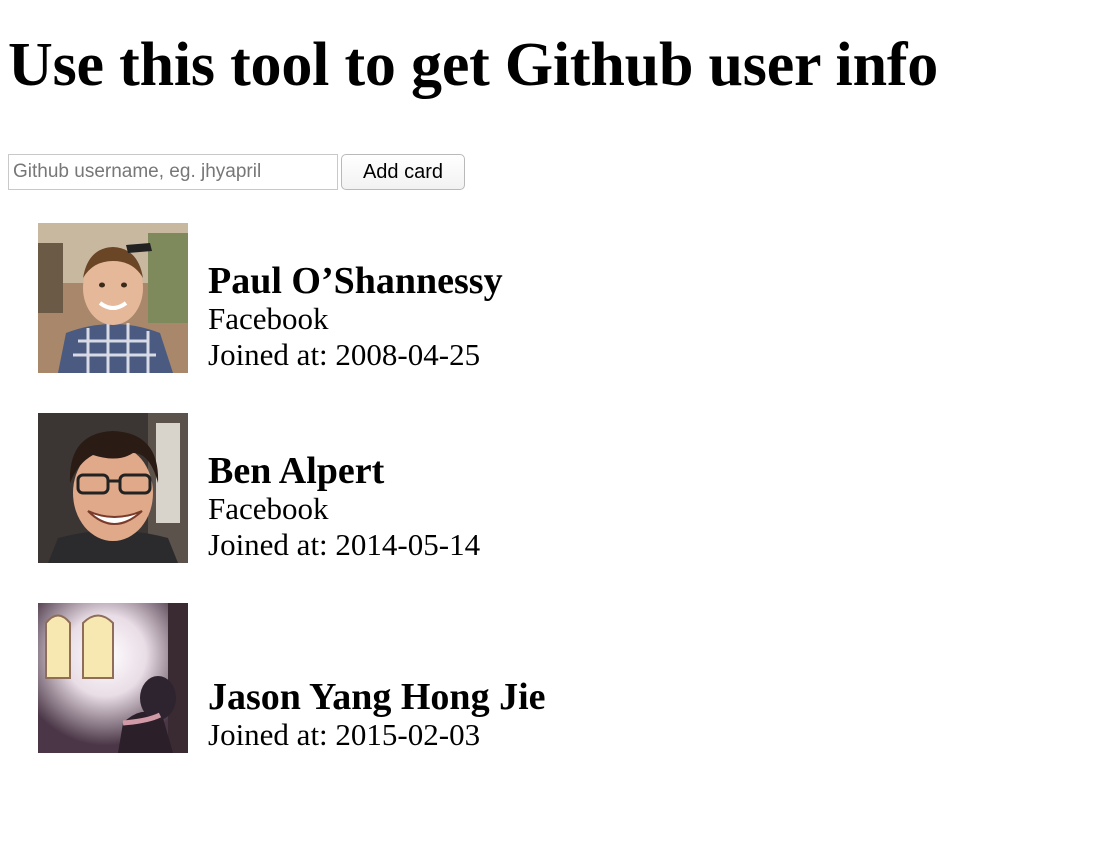 This screenshot has width=1118, height=850. What do you see at coordinates (355, 281) in the screenshot?
I see `user-name: Paul O’Shannessy` at bounding box center [355, 281].